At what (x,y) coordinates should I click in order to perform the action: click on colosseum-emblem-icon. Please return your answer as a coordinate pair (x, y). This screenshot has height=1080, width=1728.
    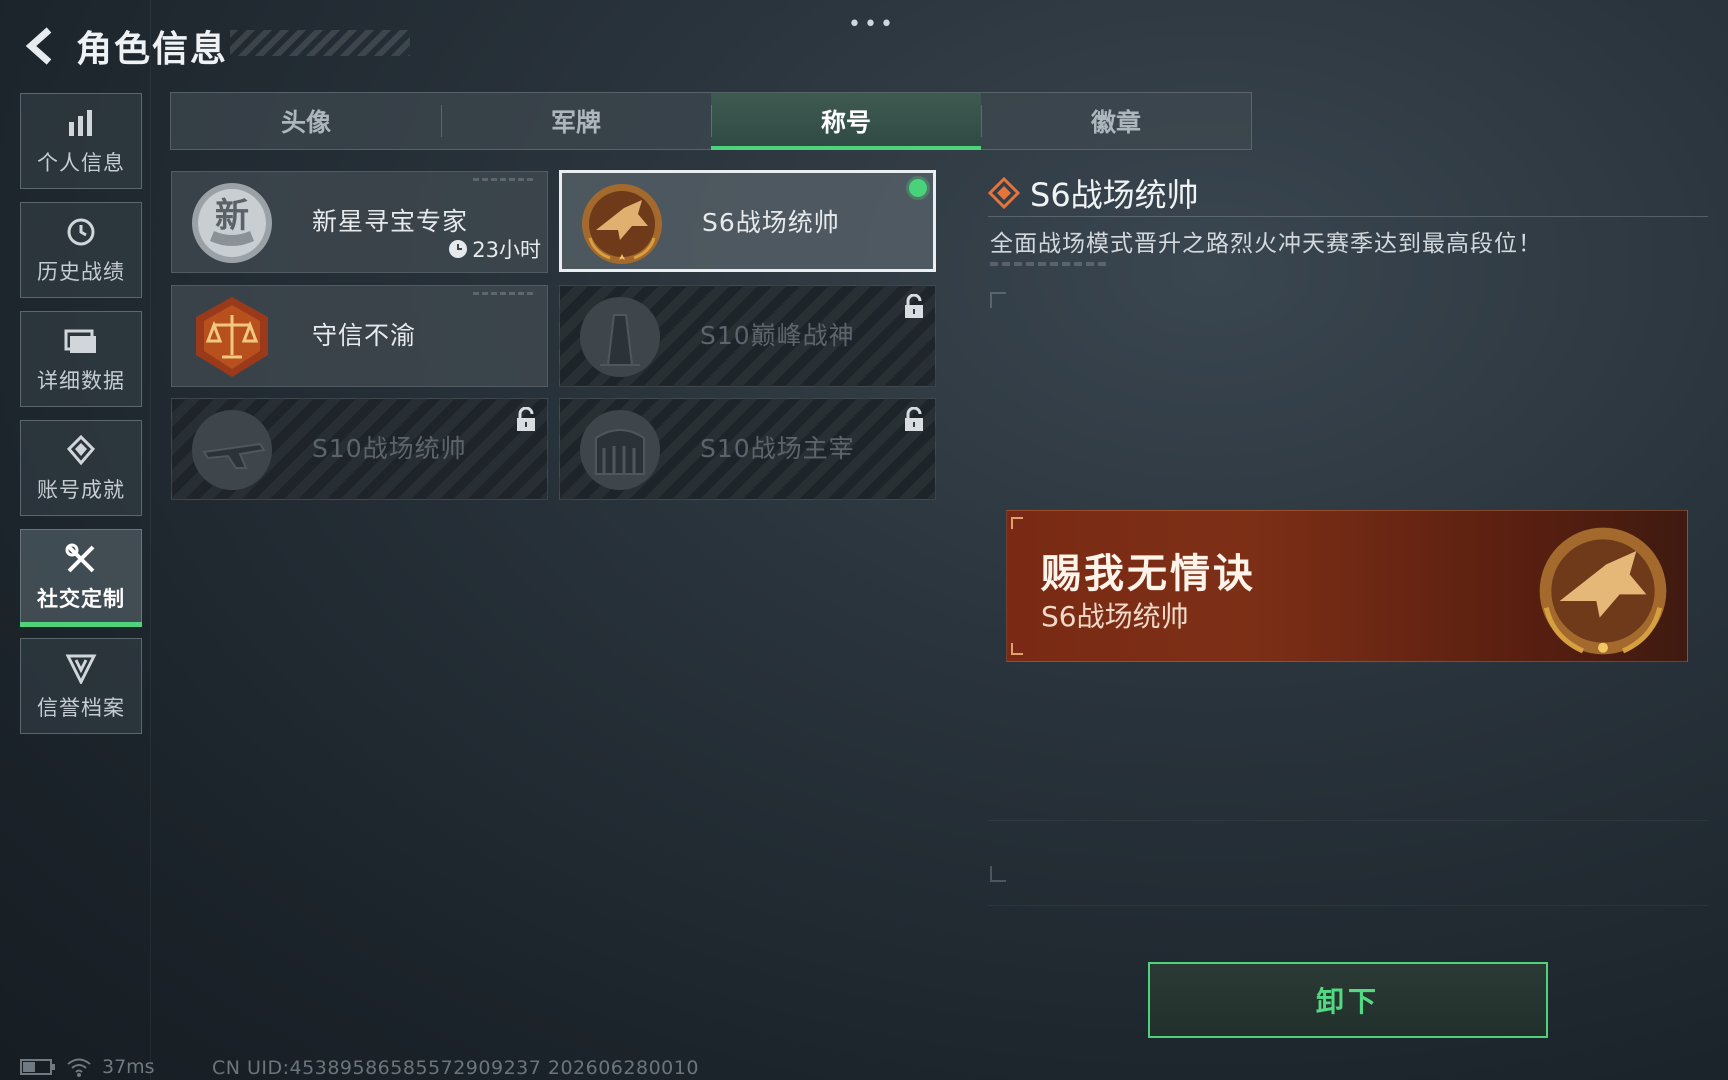
    Looking at the image, I should click on (620, 450).